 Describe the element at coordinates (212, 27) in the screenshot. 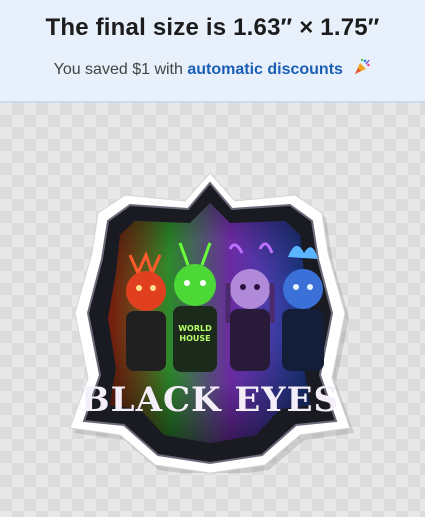

I see `final-size-title: The final size is 1.63″ × 1.75″` at that location.